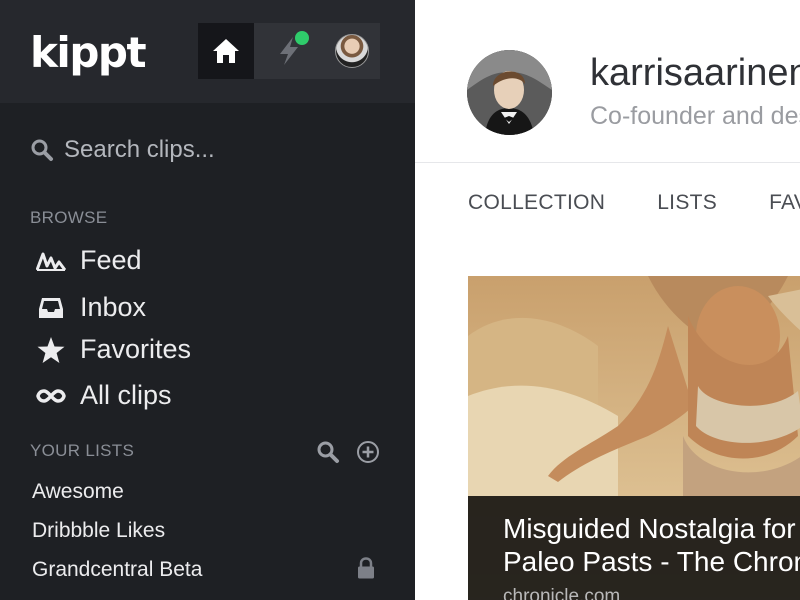  What do you see at coordinates (51, 261) in the screenshot?
I see `feed-icon` at bounding box center [51, 261].